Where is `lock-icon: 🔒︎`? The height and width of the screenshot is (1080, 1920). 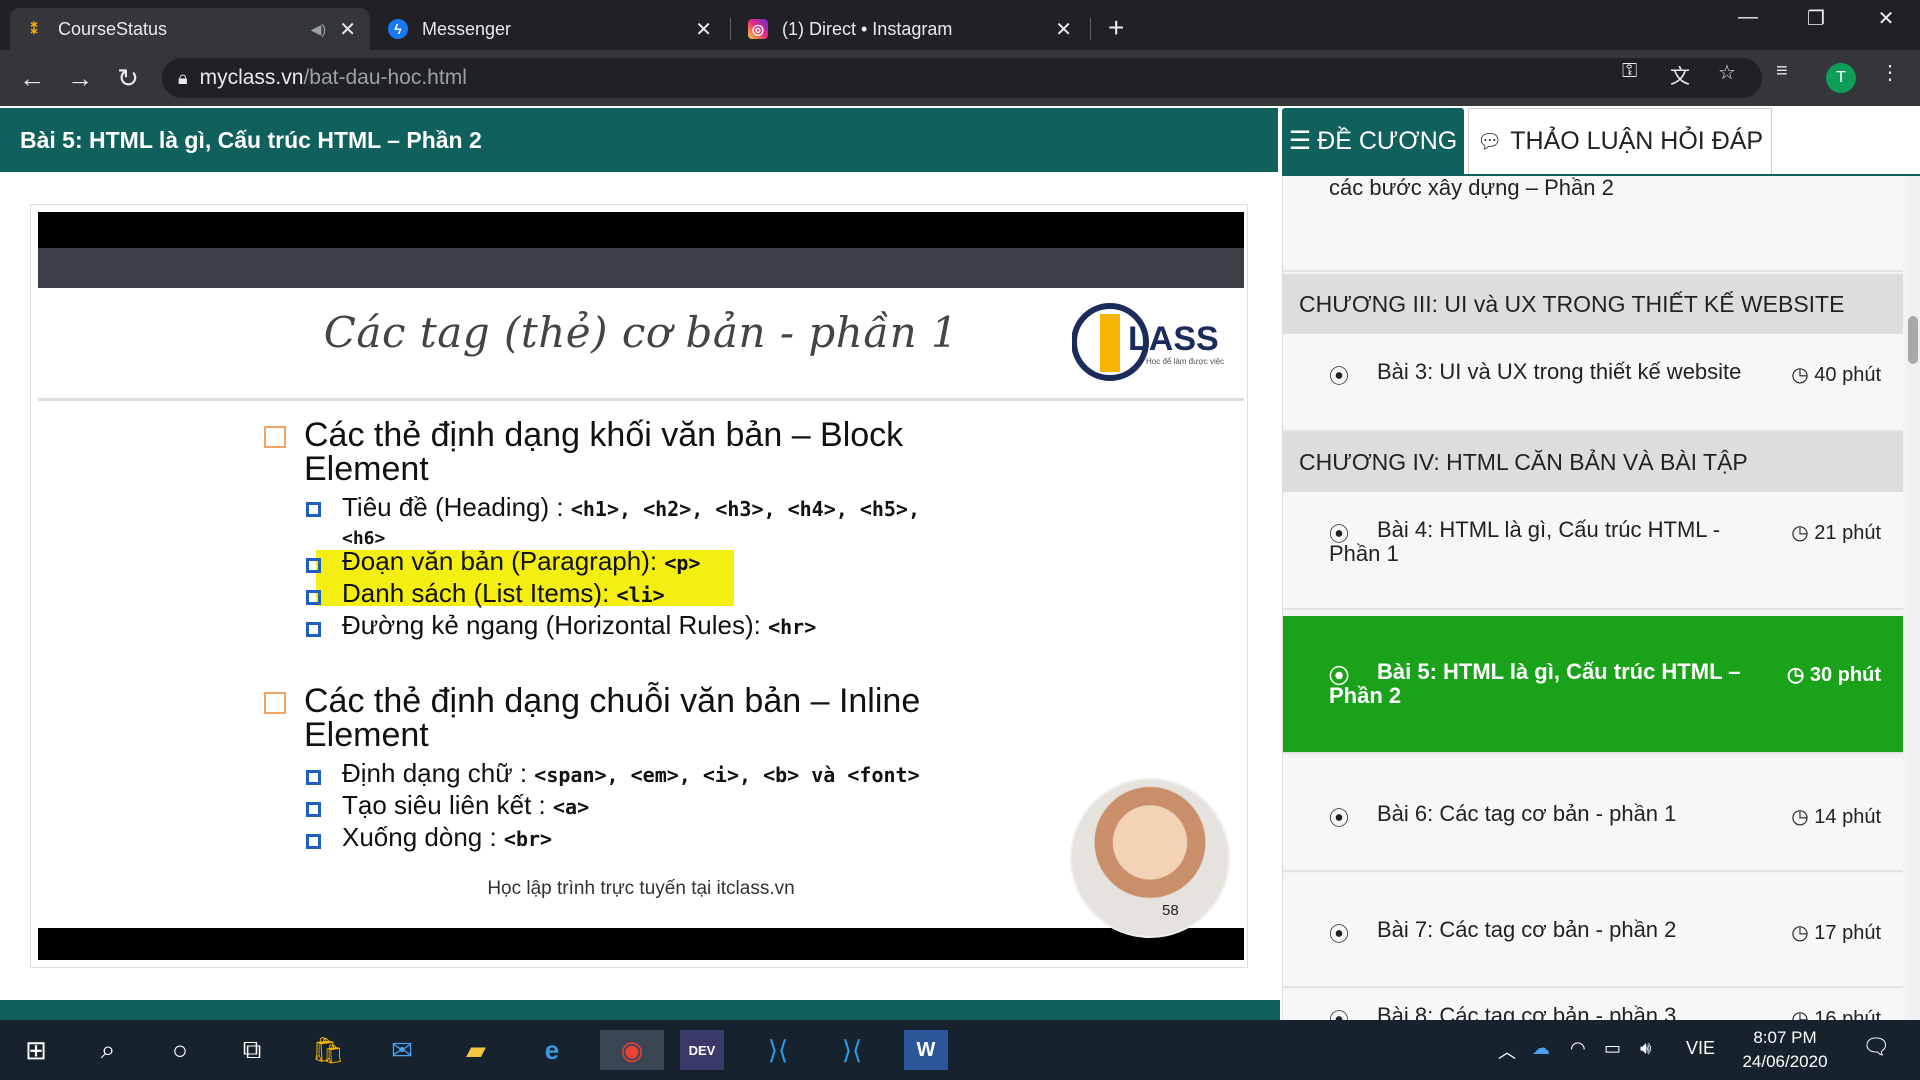
lock-icon: 🔒︎ is located at coordinates (183, 78).